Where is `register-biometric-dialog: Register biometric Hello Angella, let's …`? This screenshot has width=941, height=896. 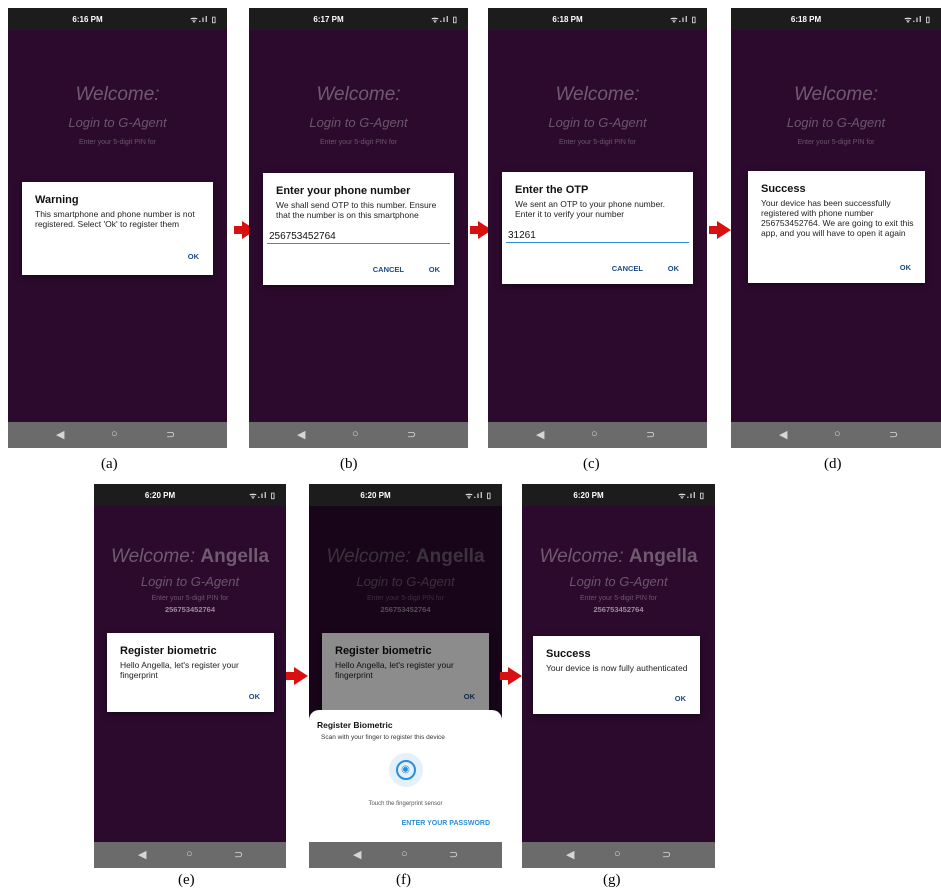
register-biometric-dialog: Register biometric Hello Angella, let's … is located at coordinates (190, 672).